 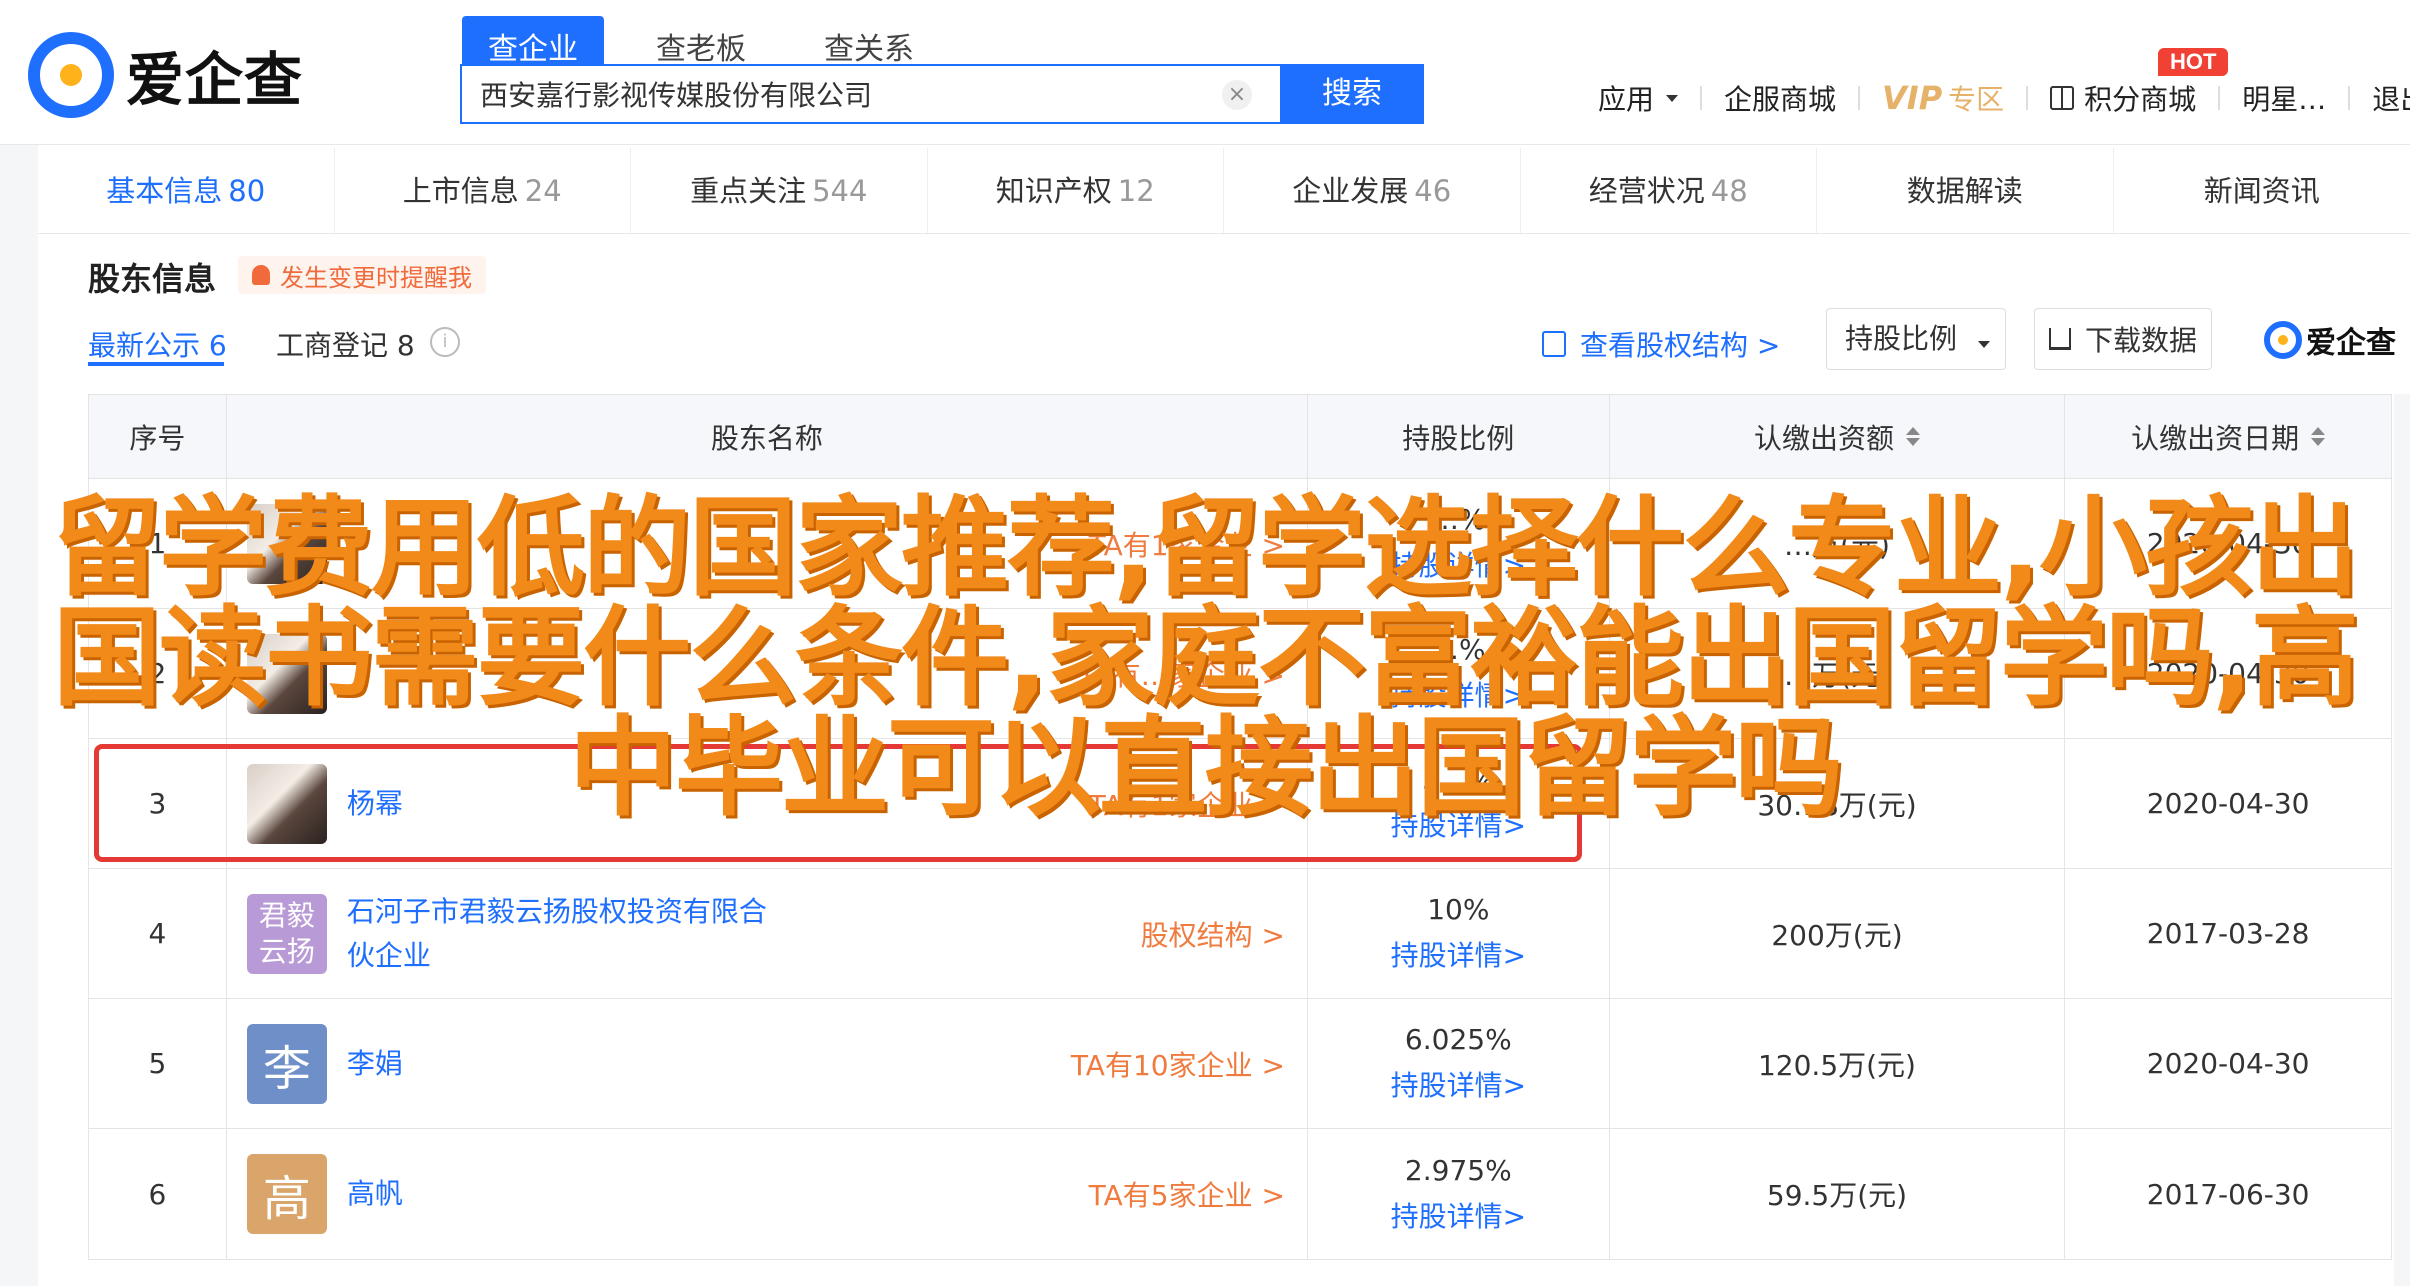 What do you see at coordinates (1680, 345) in the screenshot?
I see `view-structure-label: 查看股权结构 >` at bounding box center [1680, 345].